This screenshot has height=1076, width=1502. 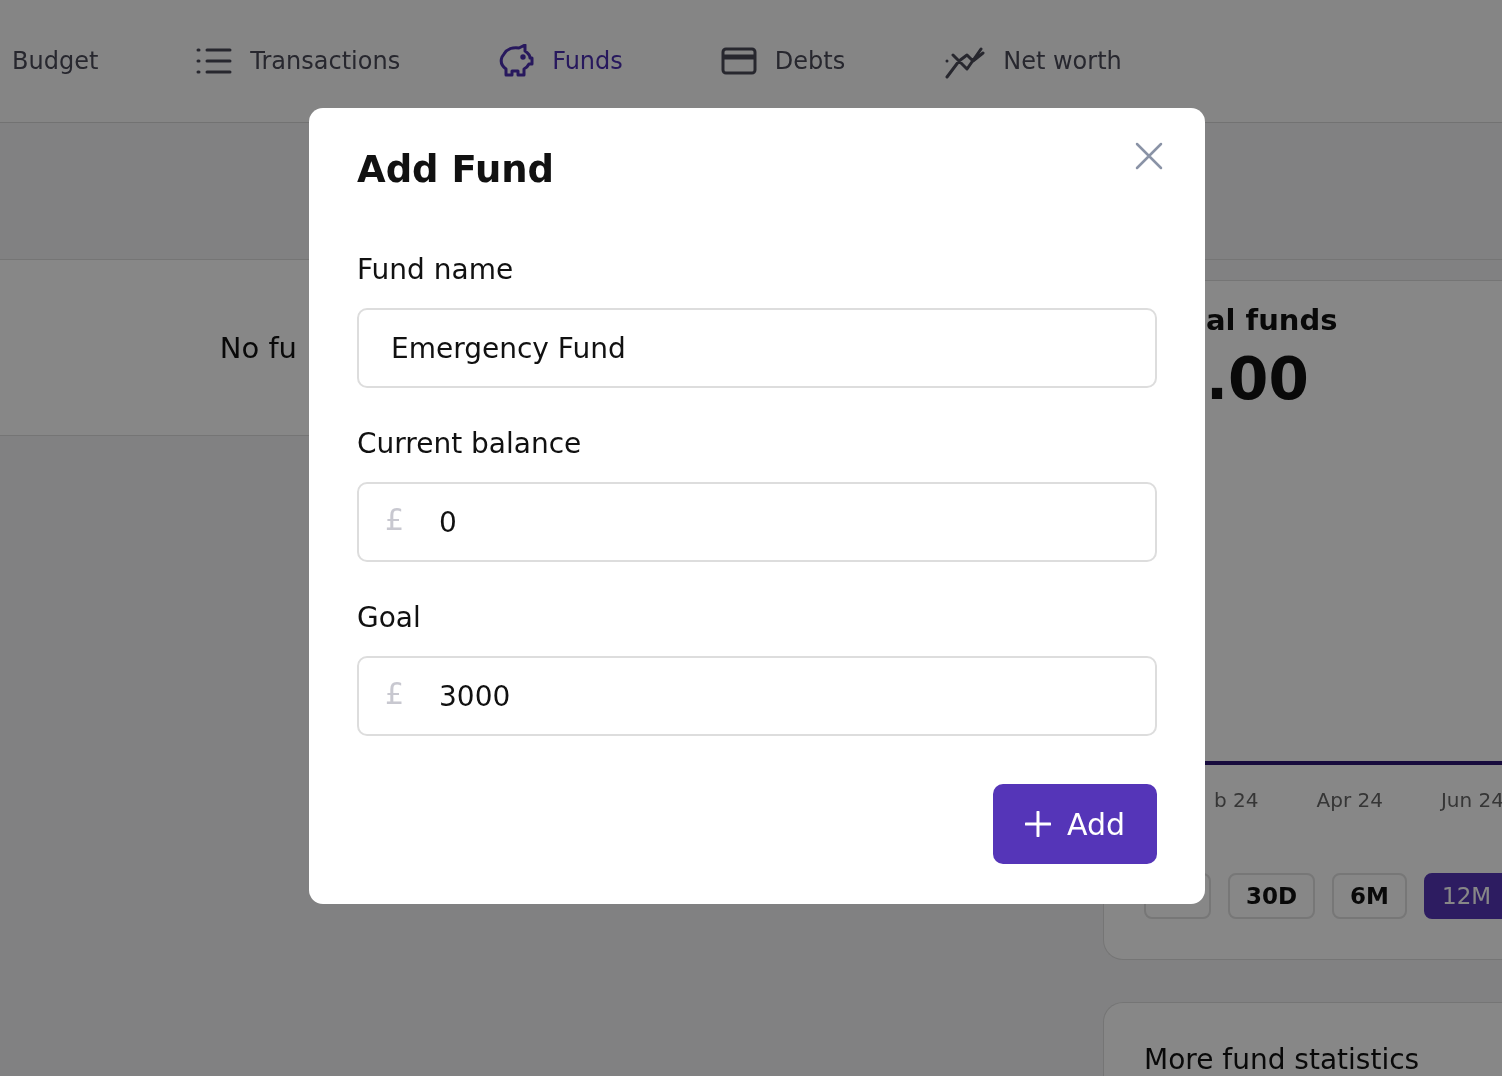 What do you see at coordinates (516, 61) in the screenshot?
I see `piggy-bank-icon` at bounding box center [516, 61].